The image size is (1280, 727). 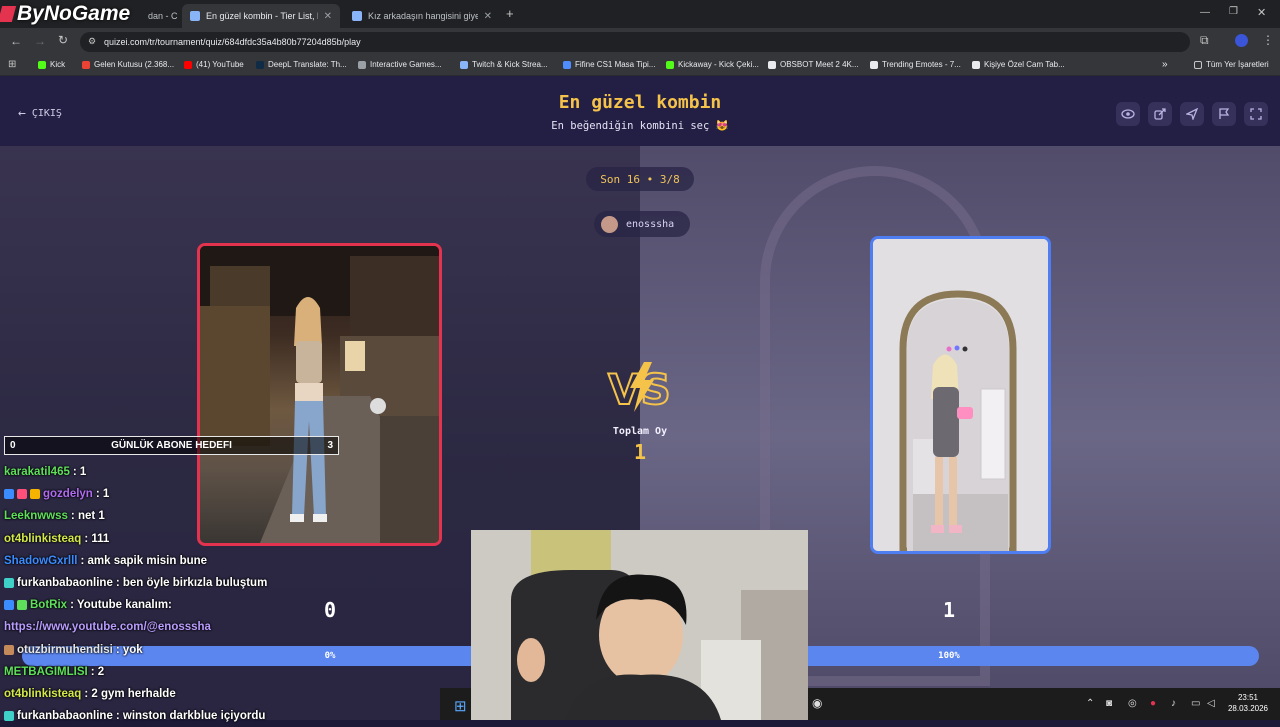 I want to click on network-icon: ▭, so click(x=1195, y=703).